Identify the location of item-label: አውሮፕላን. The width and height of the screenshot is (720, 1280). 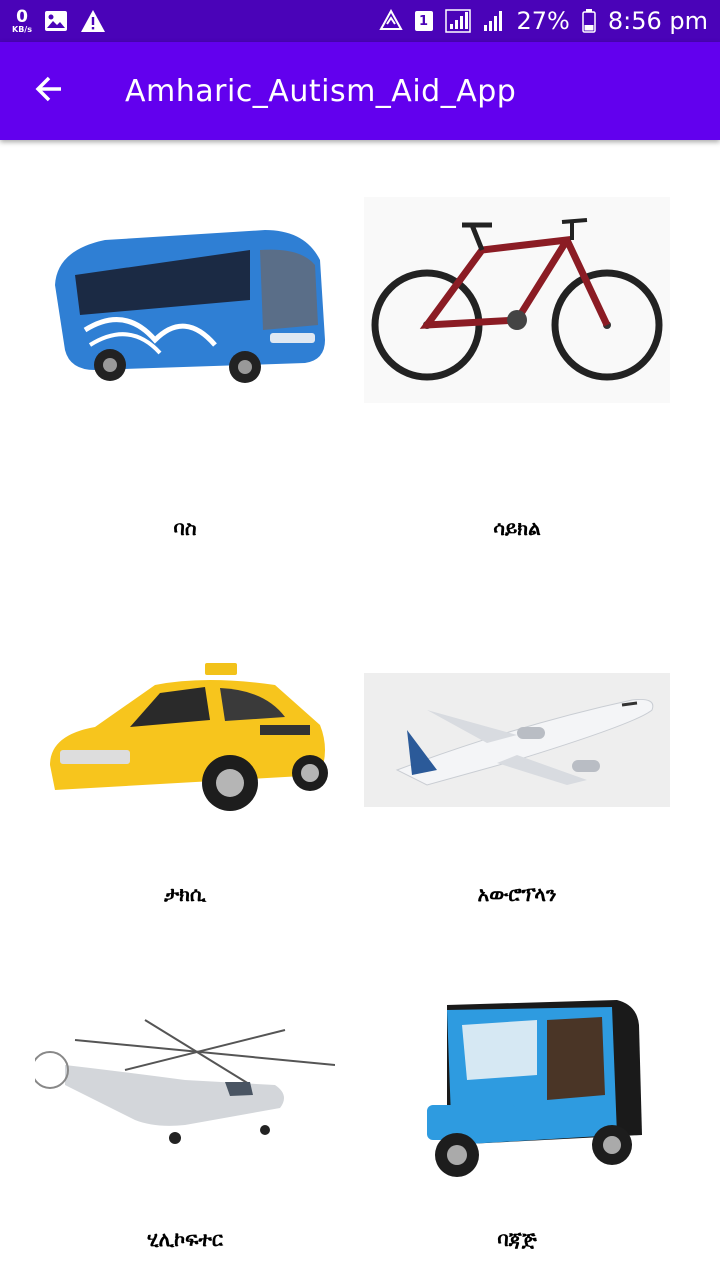
(517, 894).